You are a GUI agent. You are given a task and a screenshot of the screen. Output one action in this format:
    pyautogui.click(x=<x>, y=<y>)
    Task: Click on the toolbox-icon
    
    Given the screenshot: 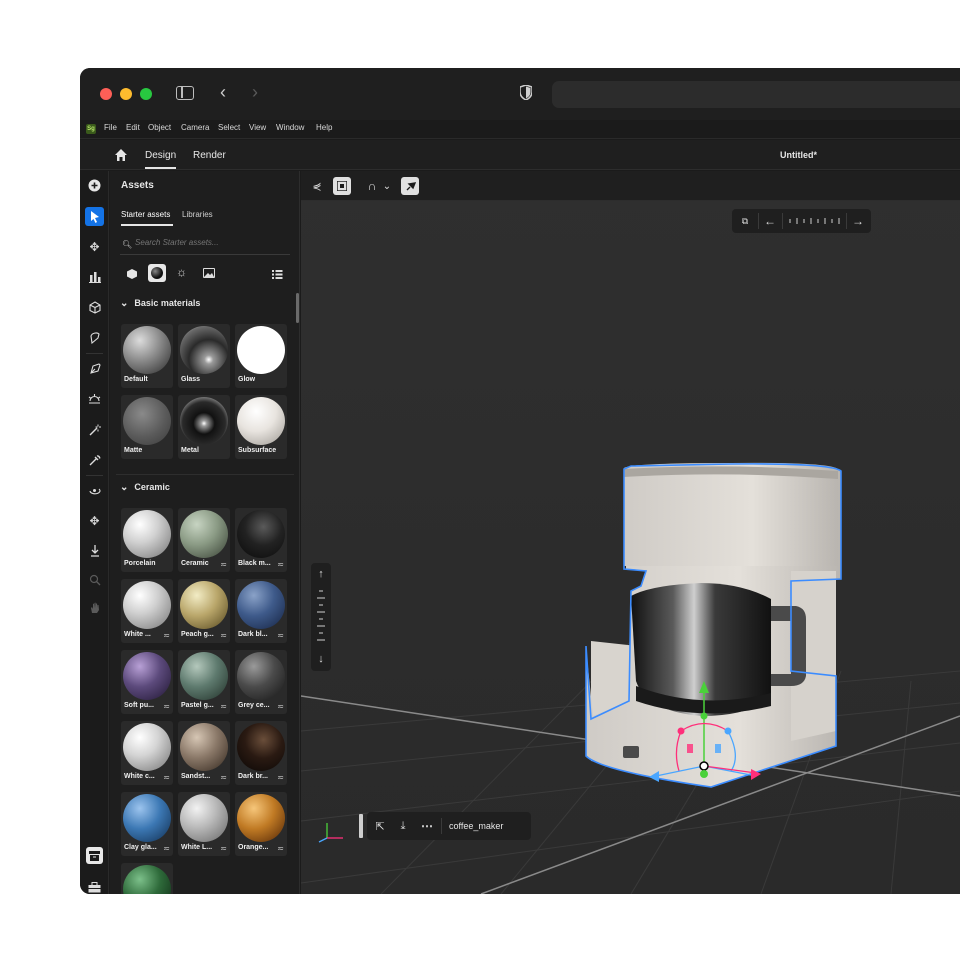 What is the action you would take?
    pyautogui.click(x=94, y=886)
    